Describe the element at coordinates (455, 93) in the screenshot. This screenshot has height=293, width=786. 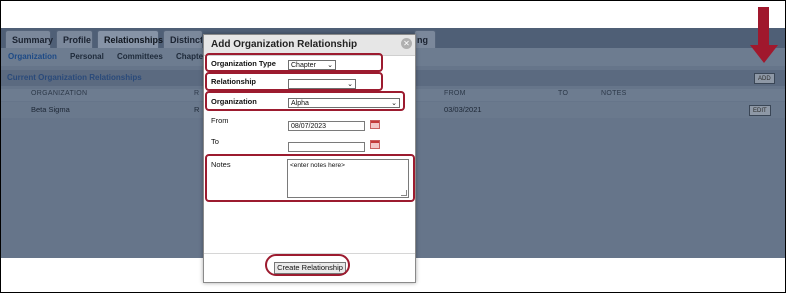
I see `col-from: FROM` at that location.